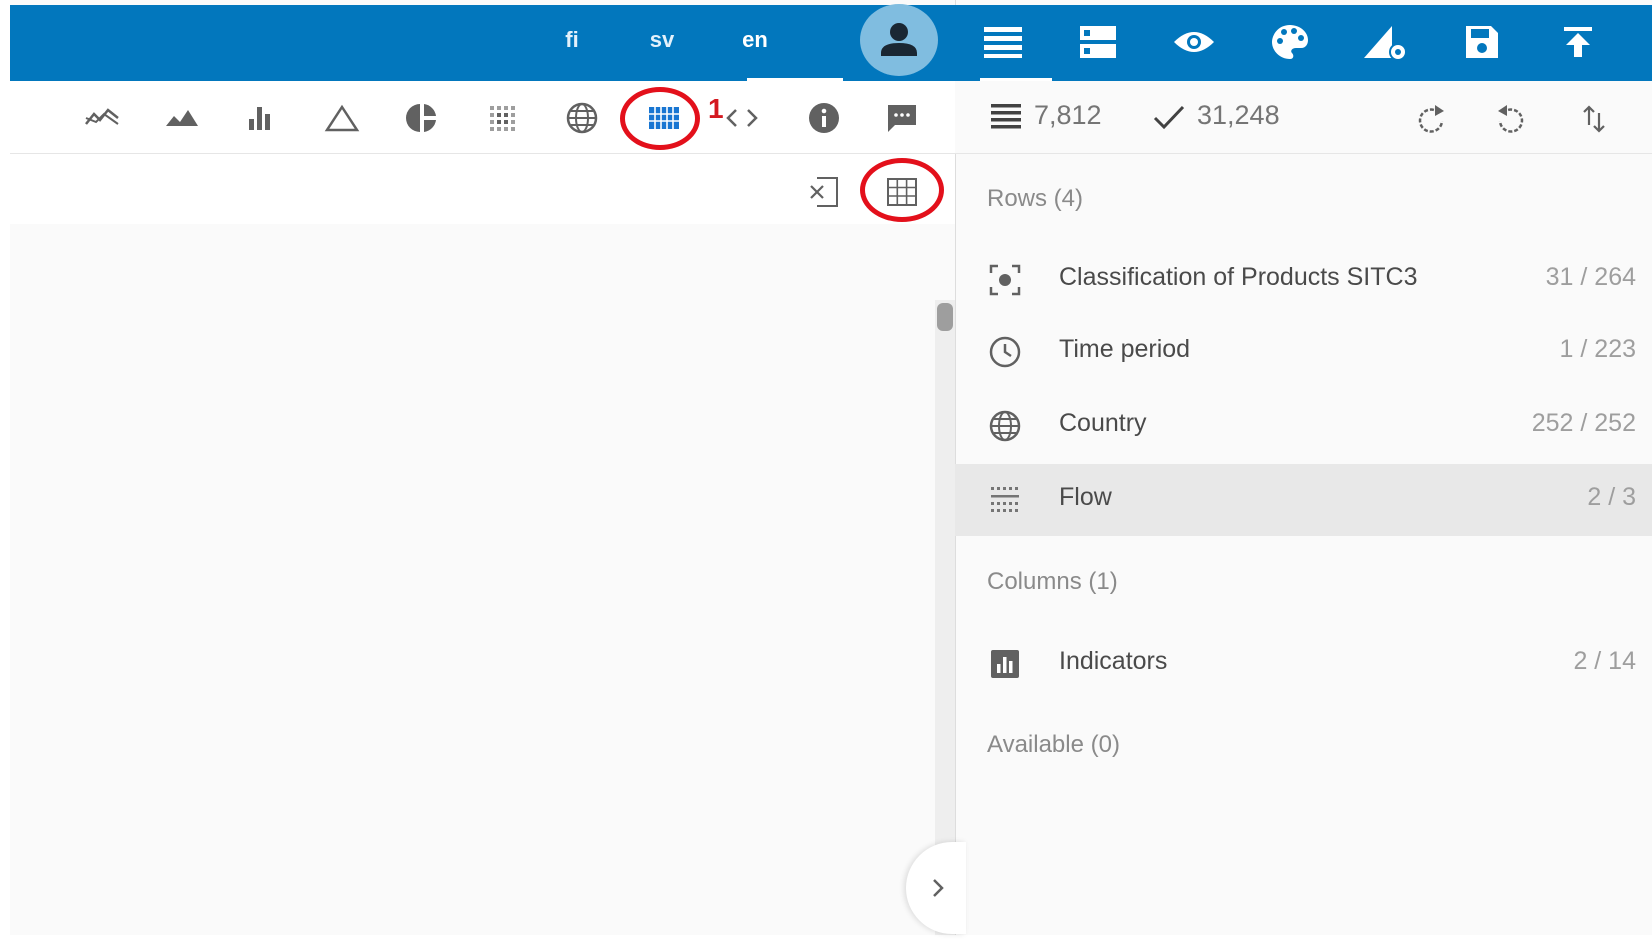  What do you see at coordinates (1604, 661) in the screenshot?
I see `dimension-count: 2 / 14` at bounding box center [1604, 661].